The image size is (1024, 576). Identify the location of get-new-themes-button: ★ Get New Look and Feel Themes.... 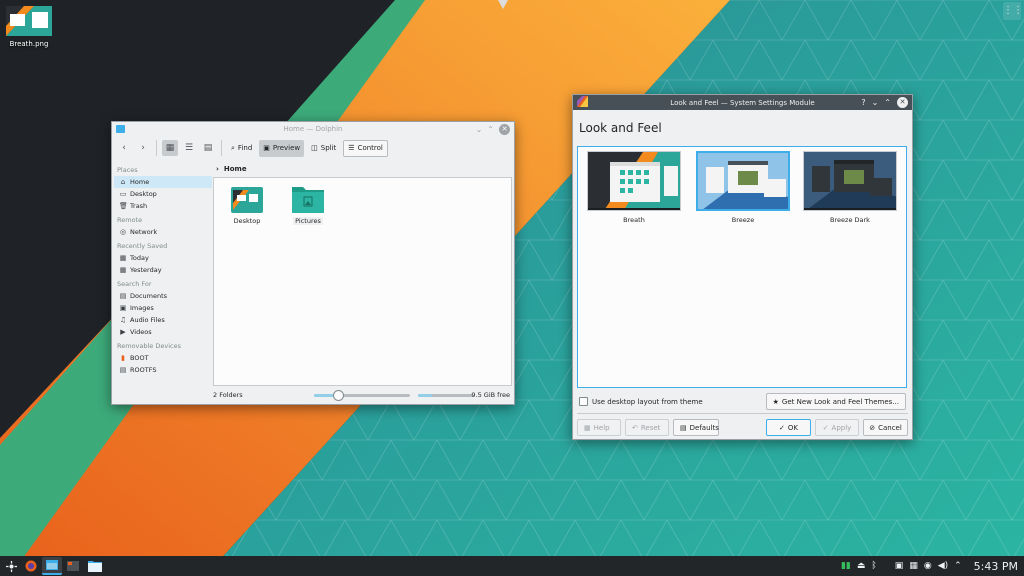
(835, 401).